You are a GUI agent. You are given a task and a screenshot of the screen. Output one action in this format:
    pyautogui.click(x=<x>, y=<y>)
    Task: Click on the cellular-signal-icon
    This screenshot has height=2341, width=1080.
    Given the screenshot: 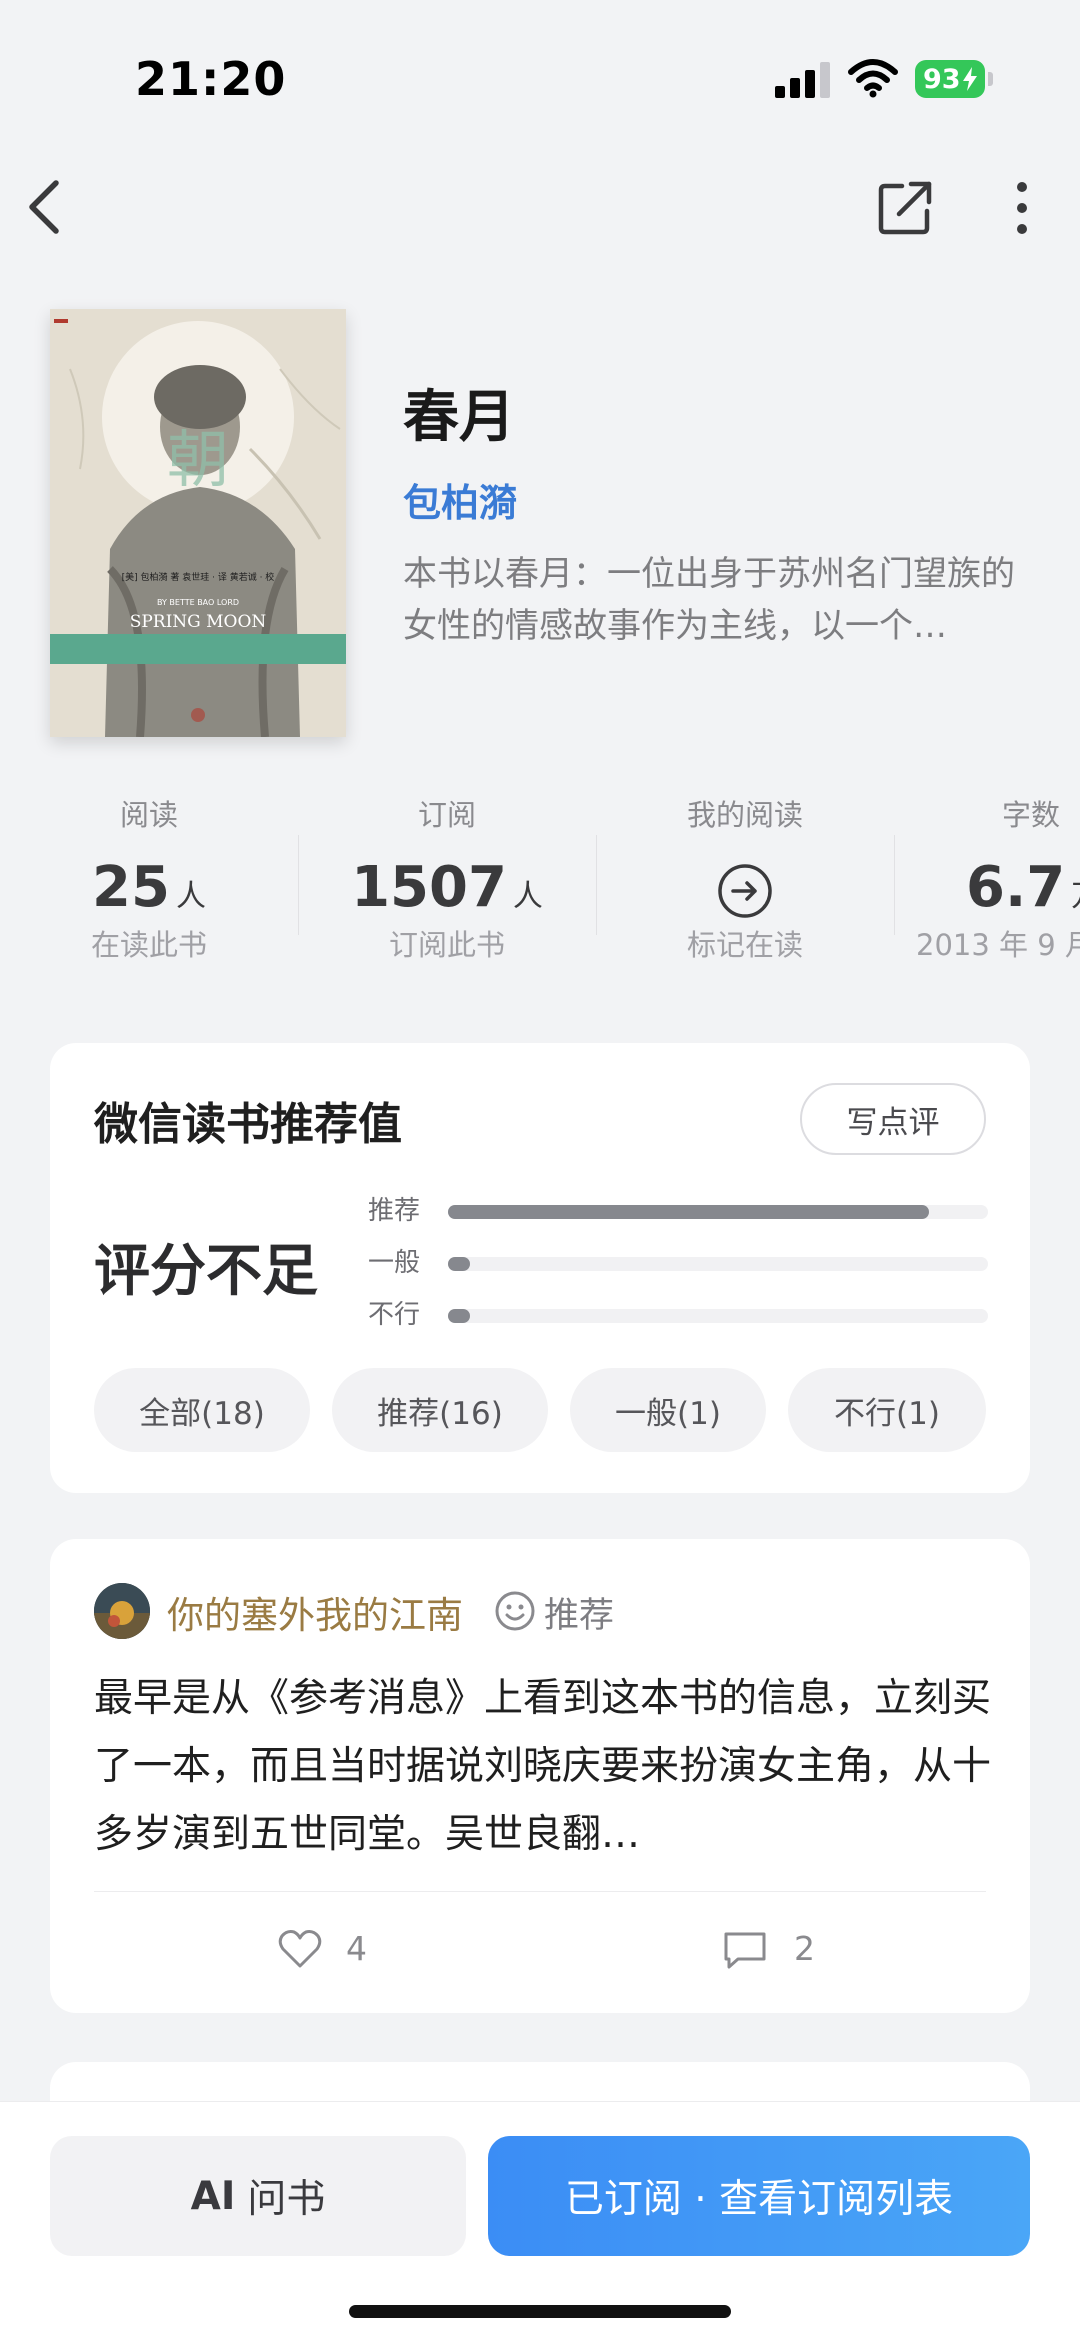 What is the action you would take?
    pyautogui.click(x=802, y=80)
    